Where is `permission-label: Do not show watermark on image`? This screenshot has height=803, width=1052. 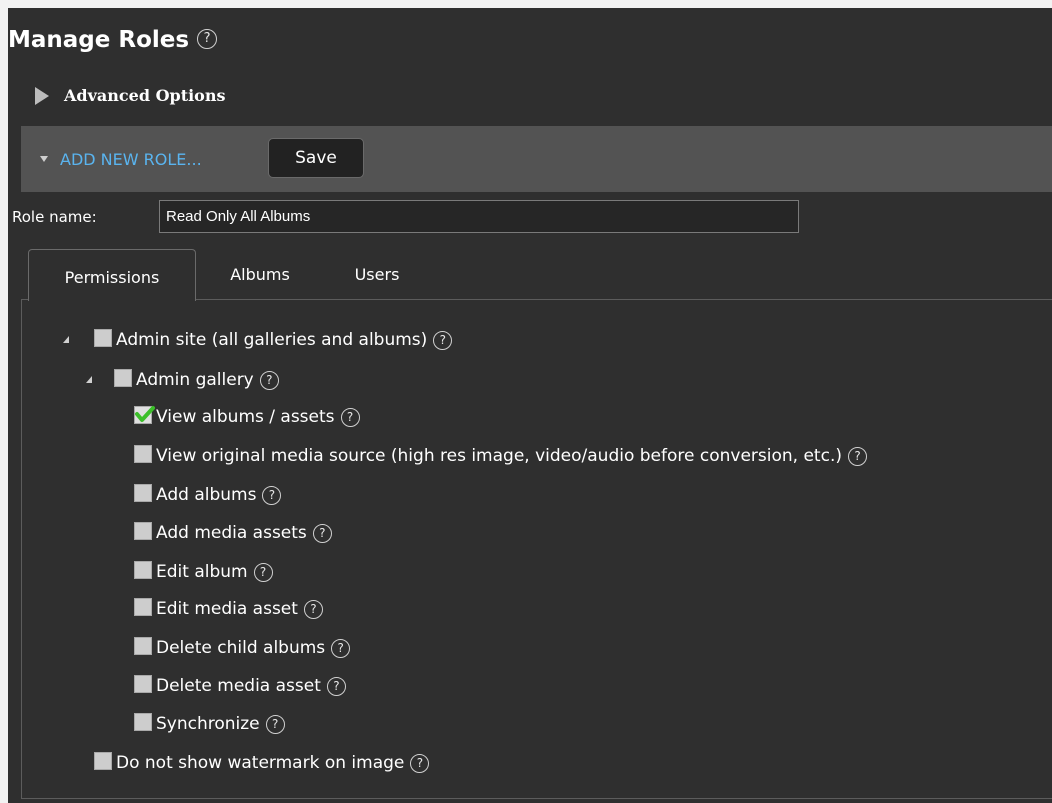 permission-label: Do not show watermark on image is located at coordinates (260, 763).